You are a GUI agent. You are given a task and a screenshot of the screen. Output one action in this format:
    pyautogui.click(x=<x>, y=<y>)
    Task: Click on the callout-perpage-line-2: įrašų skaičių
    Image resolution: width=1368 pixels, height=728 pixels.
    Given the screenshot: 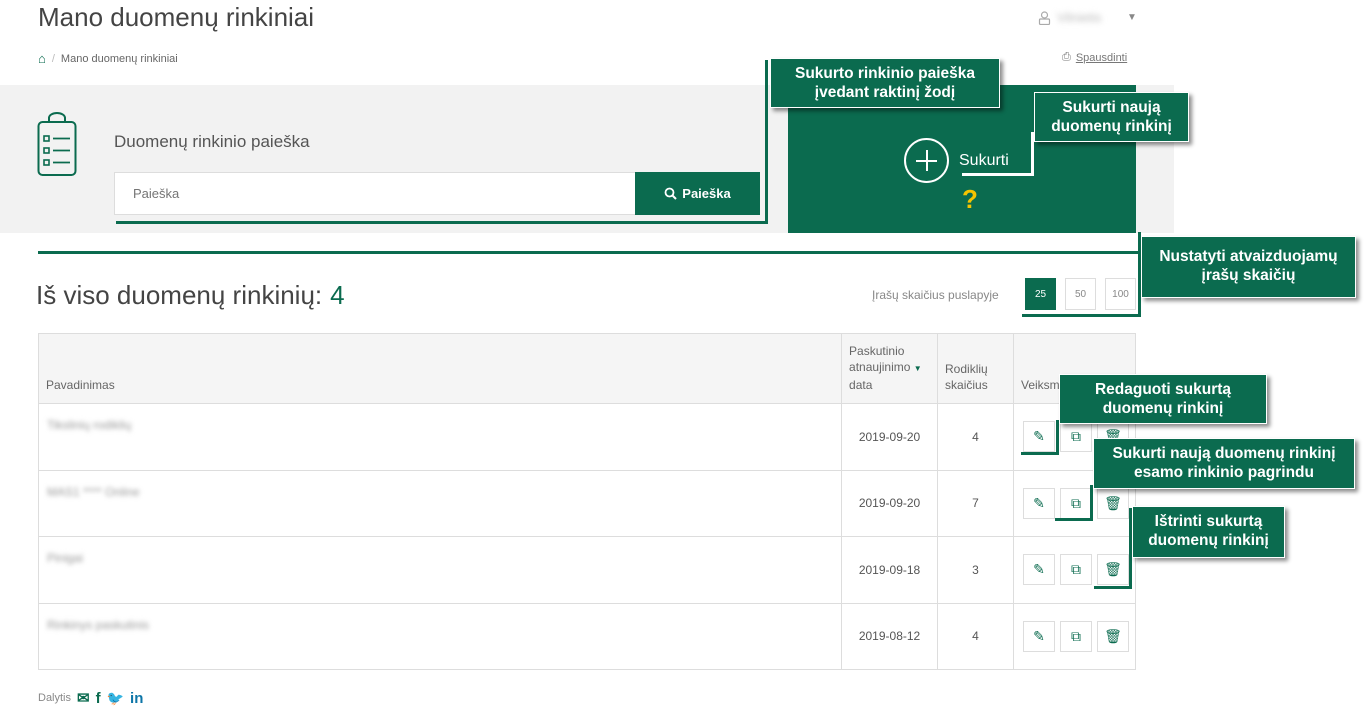 What is the action you would take?
    pyautogui.click(x=1248, y=275)
    